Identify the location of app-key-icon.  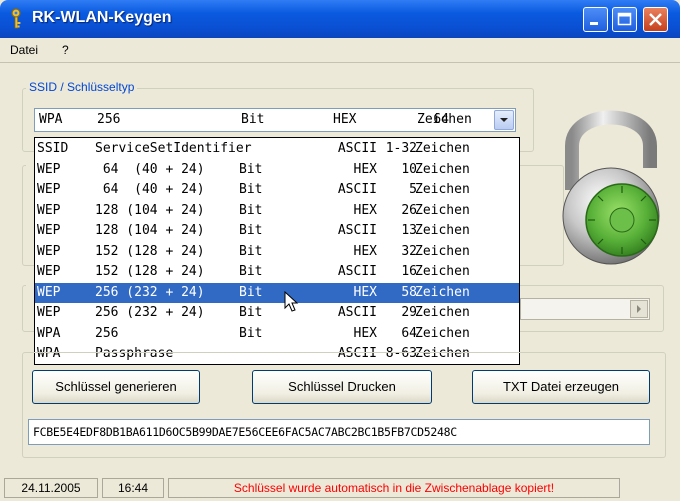
(16, 18).